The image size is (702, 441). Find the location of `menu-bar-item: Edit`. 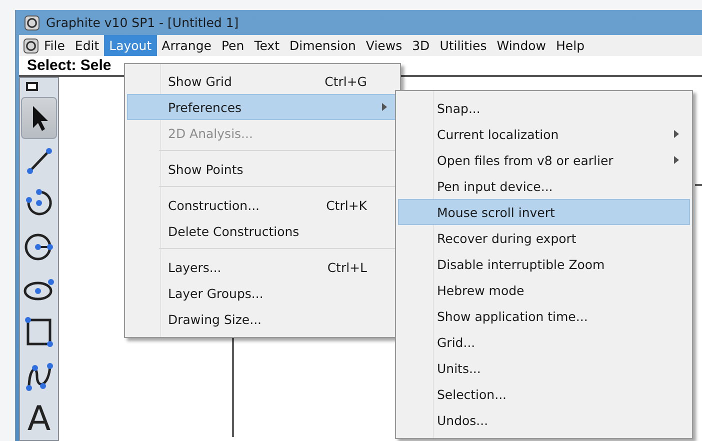

menu-bar-item: Edit is located at coordinates (87, 45).